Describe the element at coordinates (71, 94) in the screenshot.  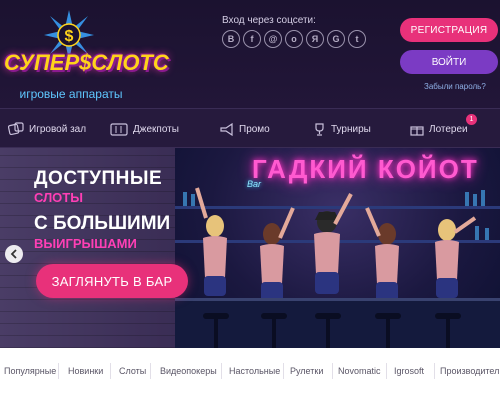
I see `logo-subtitle: игровые аппараты` at that location.